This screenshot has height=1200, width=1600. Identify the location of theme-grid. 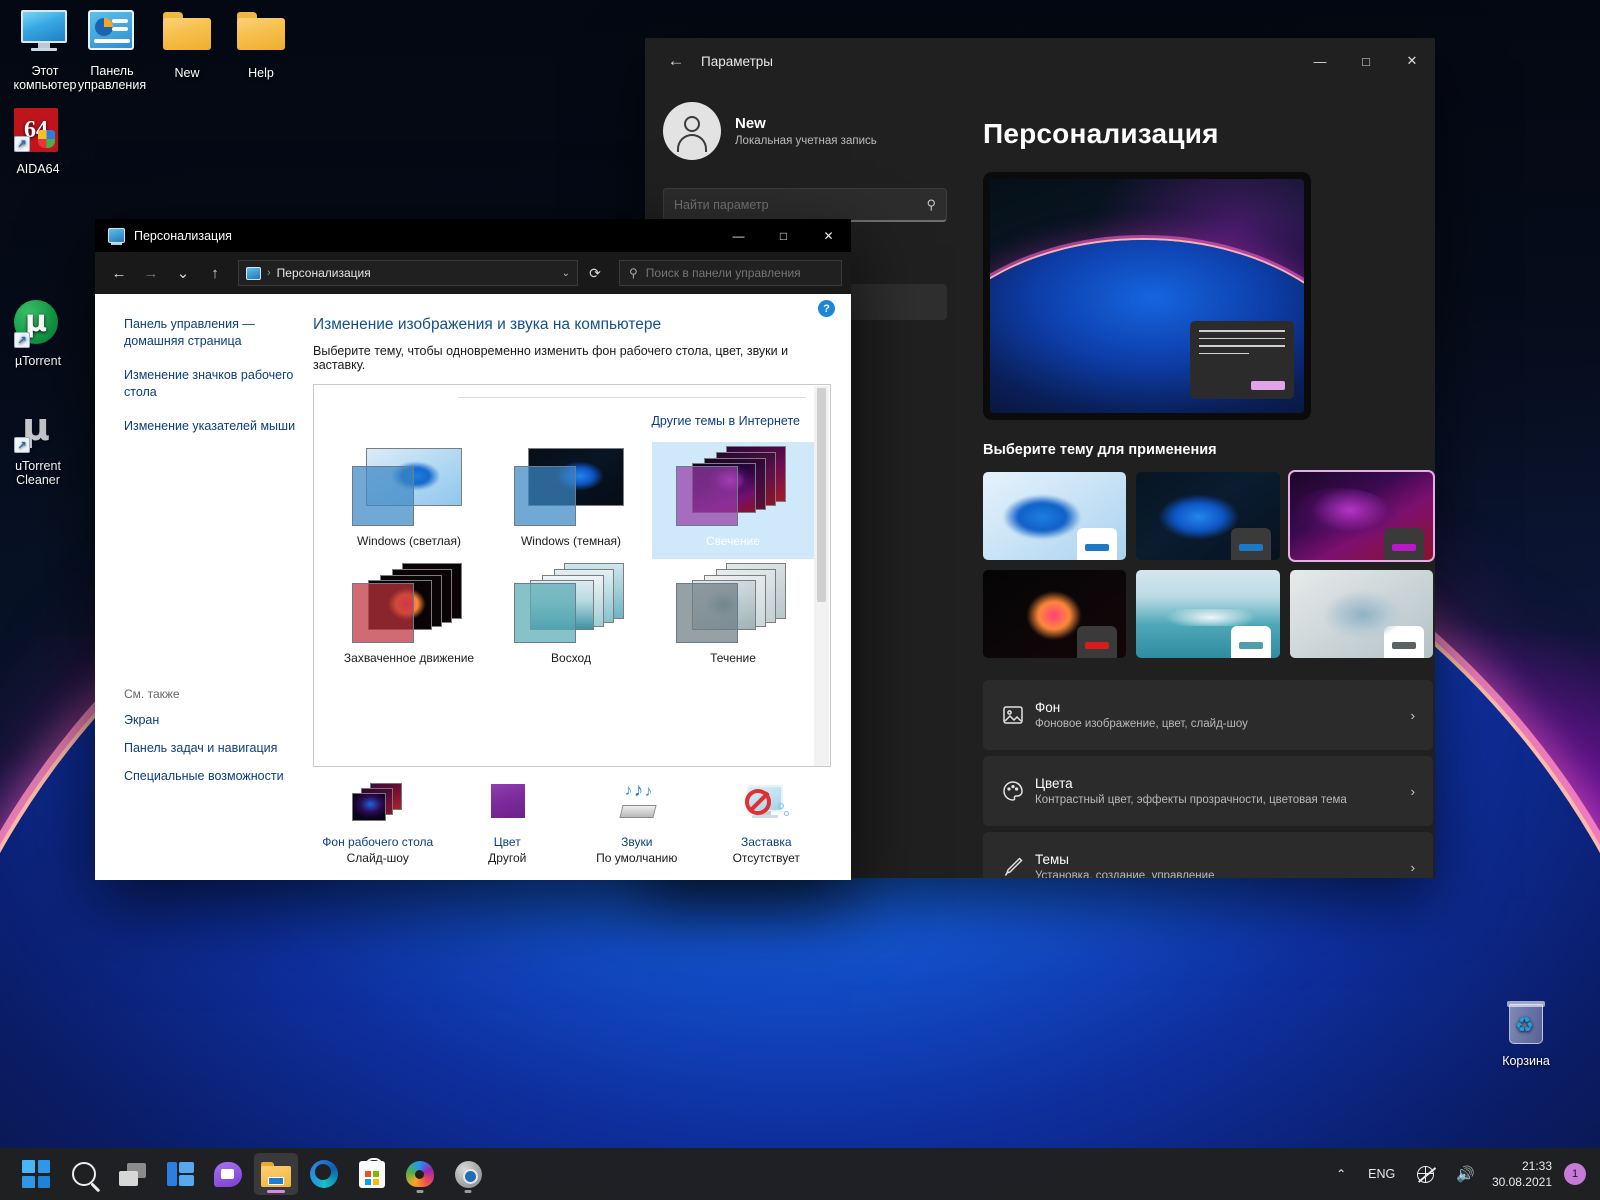
(1209, 564).